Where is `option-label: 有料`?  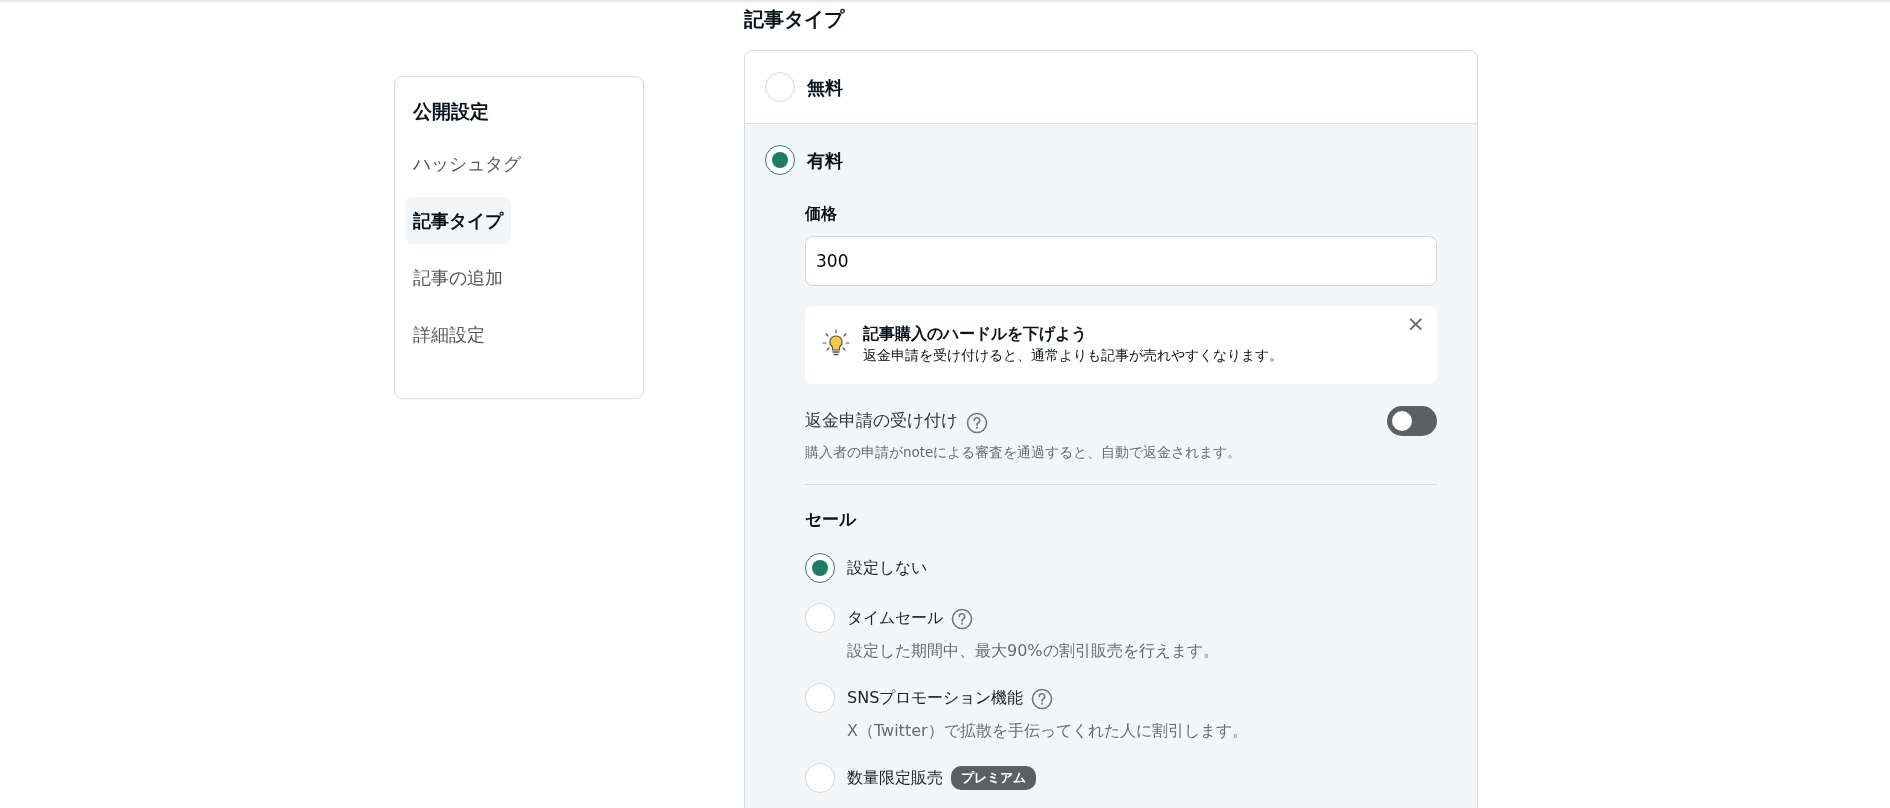 option-label: 有料 is located at coordinates (825, 160).